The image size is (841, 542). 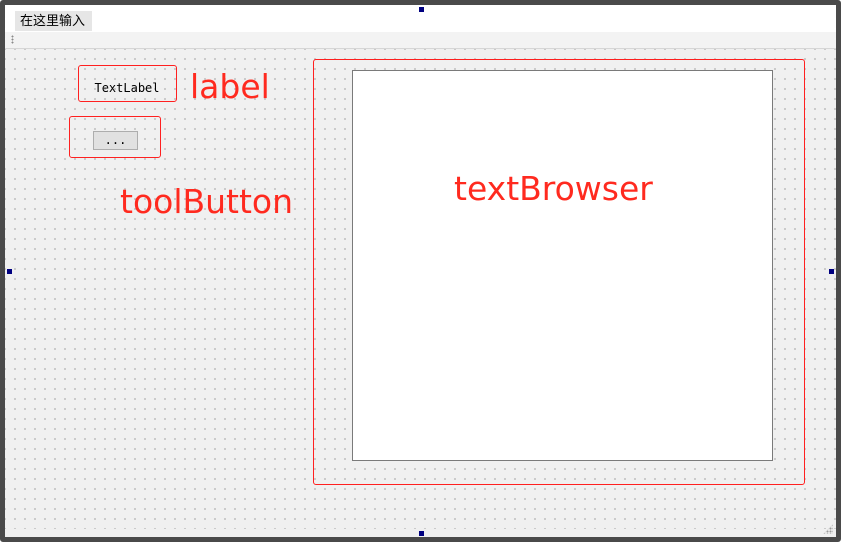 What do you see at coordinates (54, 21) in the screenshot?
I see `menu-type-here-placeholder: 在这里输入` at bounding box center [54, 21].